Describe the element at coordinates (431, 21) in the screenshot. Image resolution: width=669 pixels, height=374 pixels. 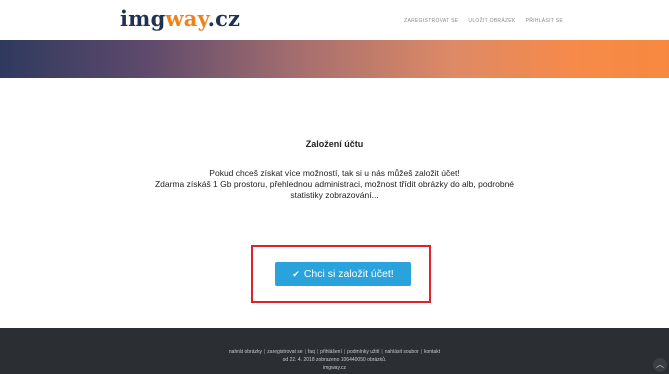
I see `nav-register-link: ZAREGISTROVAT SE` at that location.